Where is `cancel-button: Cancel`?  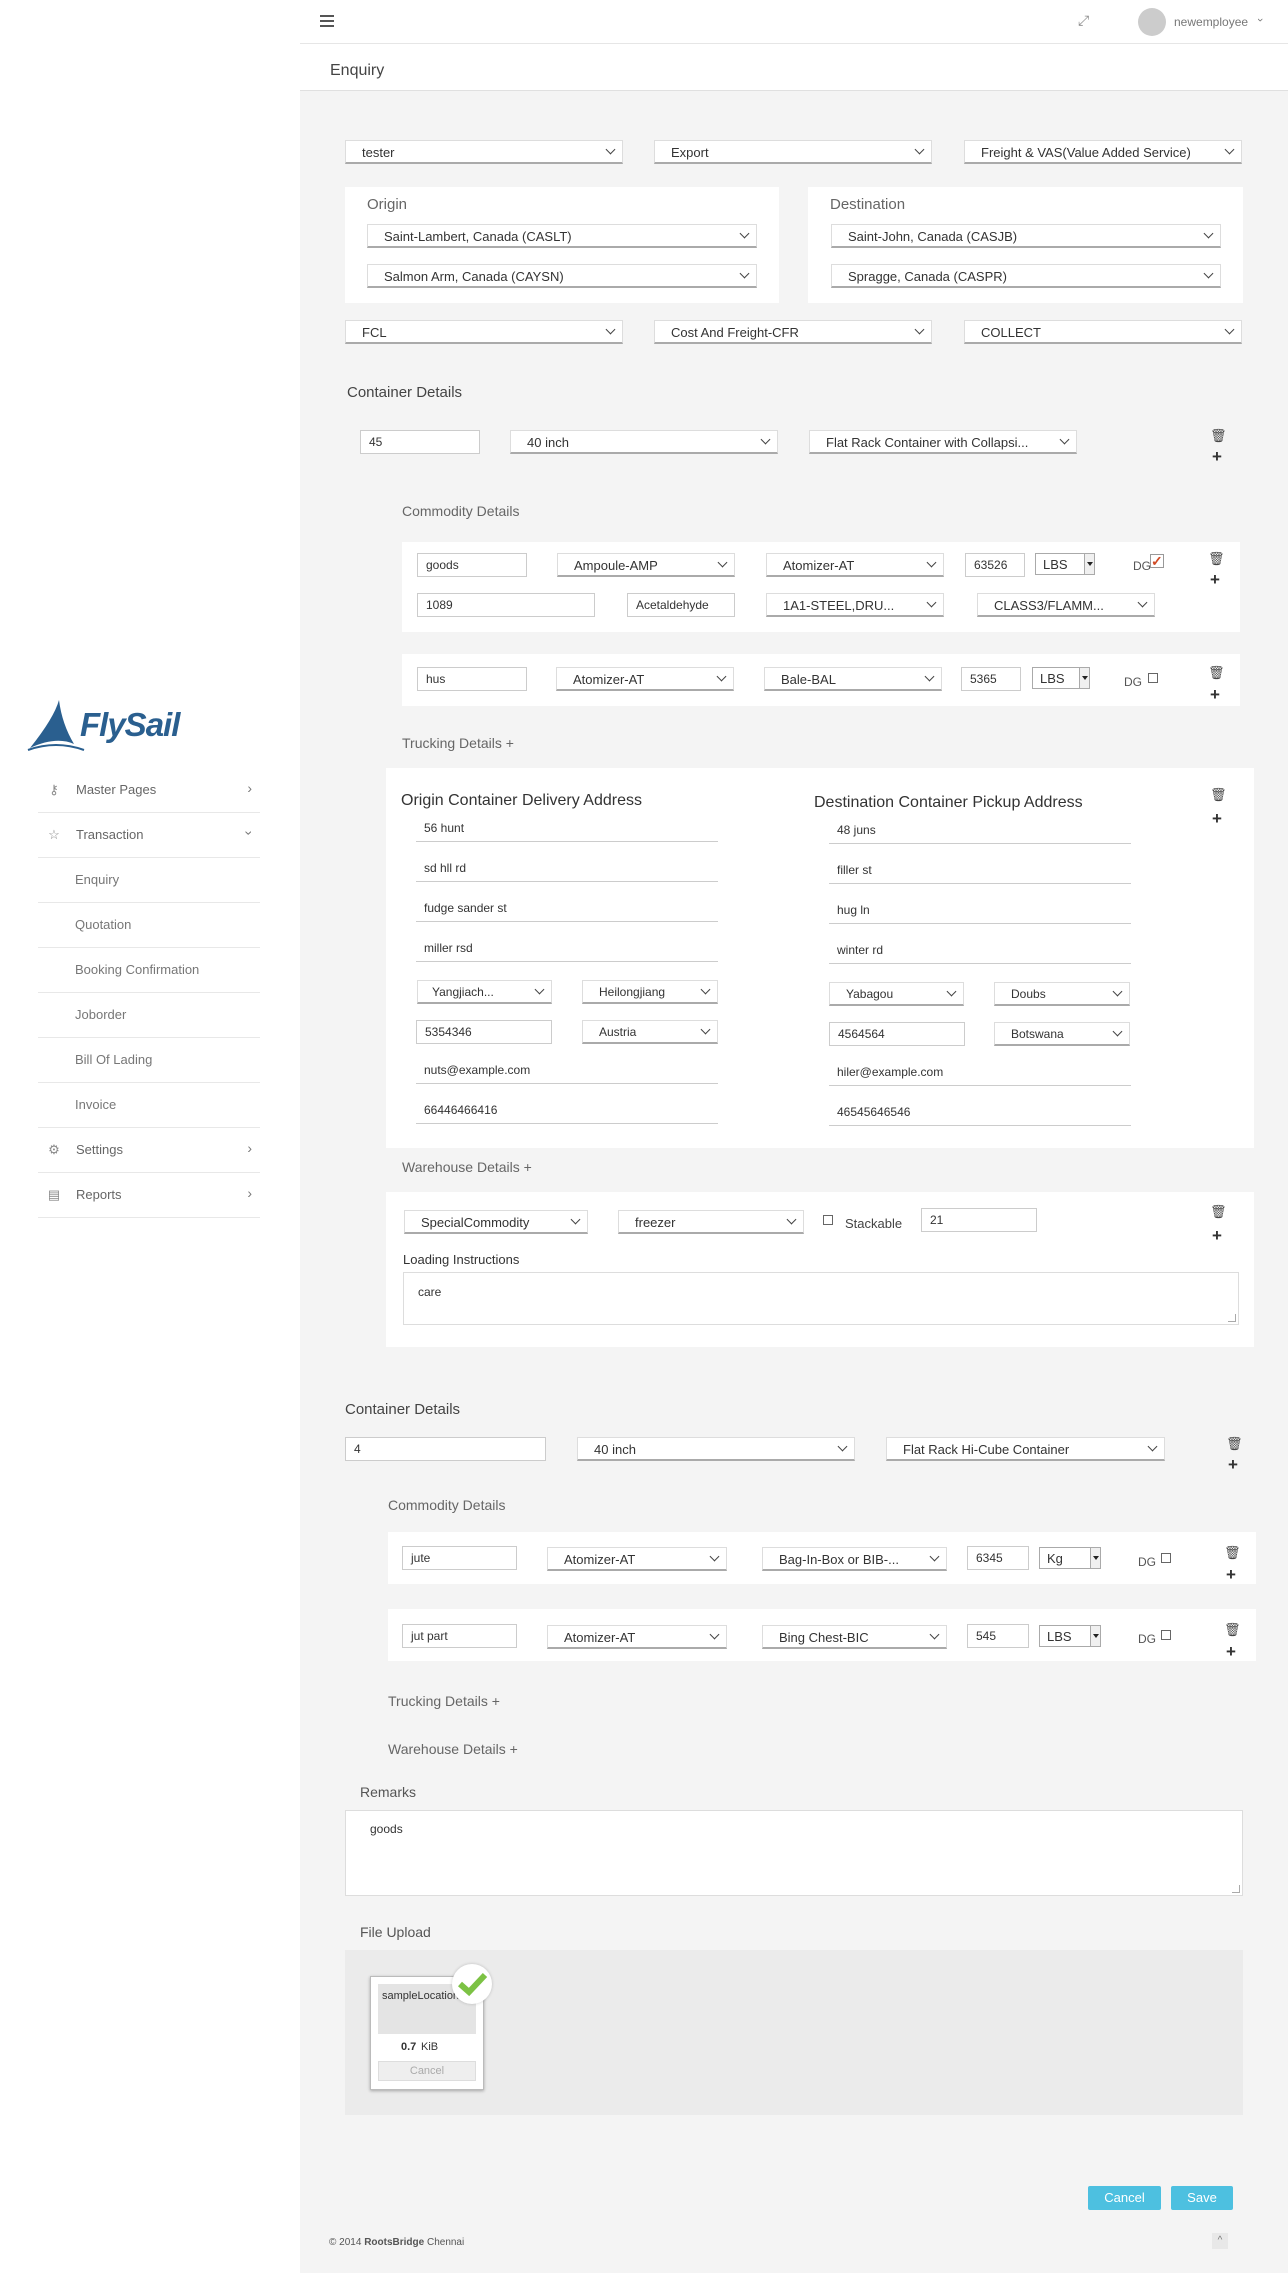
cancel-button: Cancel is located at coordinates (1124, 2198).